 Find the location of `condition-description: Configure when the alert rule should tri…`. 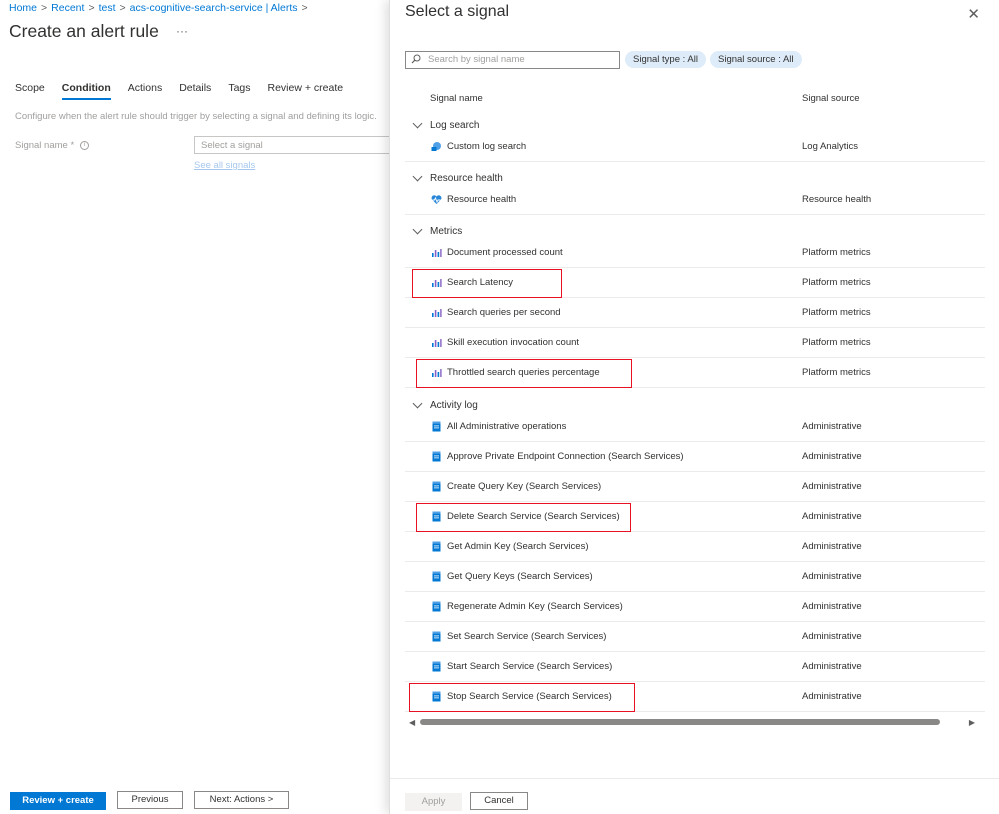

condition-description: Configure when the alert rule should tri… is located at coordinates (196, 116).